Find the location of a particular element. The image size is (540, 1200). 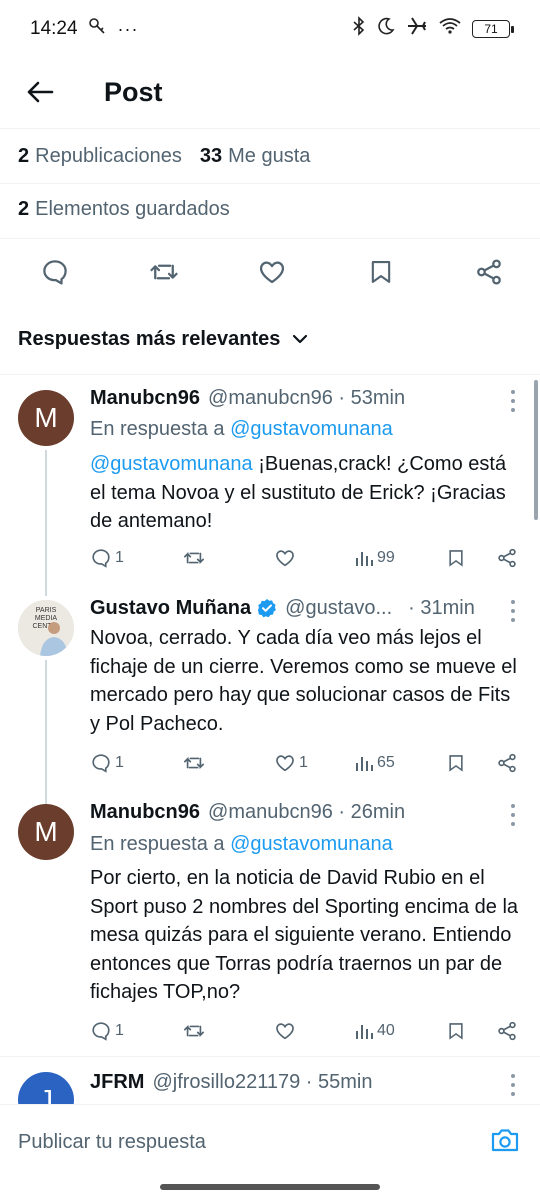

tweet-actions: 1 1 65 is located at coordinates (304, 763).